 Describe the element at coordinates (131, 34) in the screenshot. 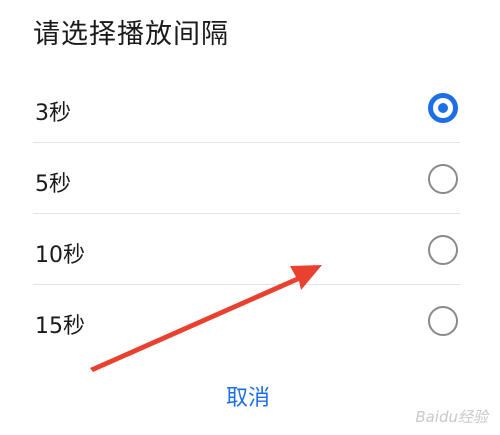

I see `dialog-title: 请选择播放间隔` at that location.